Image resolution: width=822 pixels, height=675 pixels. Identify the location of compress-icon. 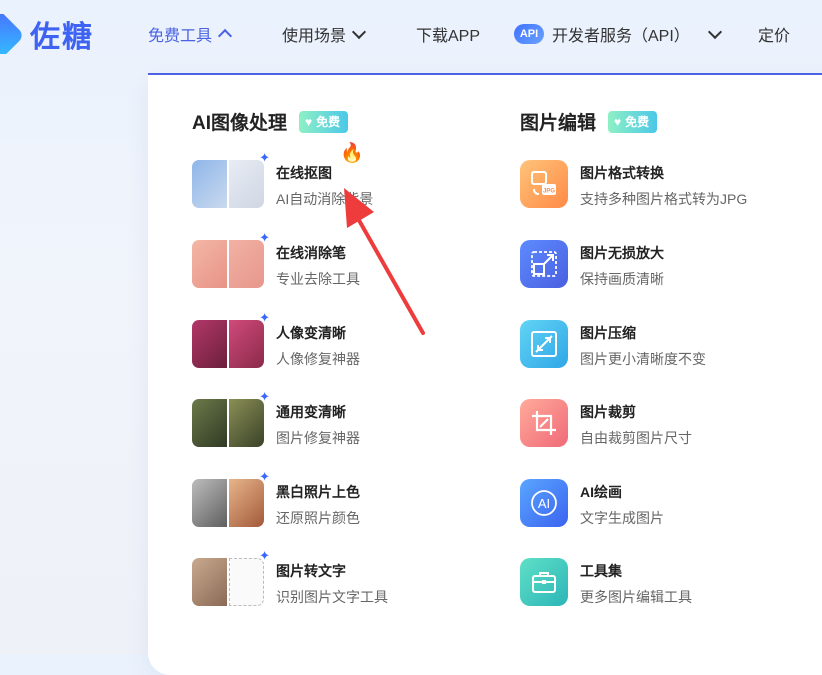
(544, 344).